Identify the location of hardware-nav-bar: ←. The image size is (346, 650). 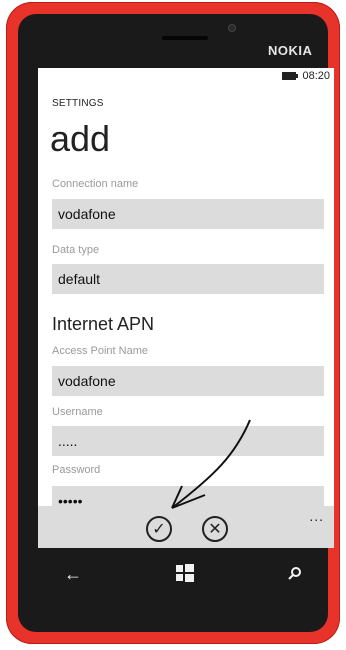
(186, 578).